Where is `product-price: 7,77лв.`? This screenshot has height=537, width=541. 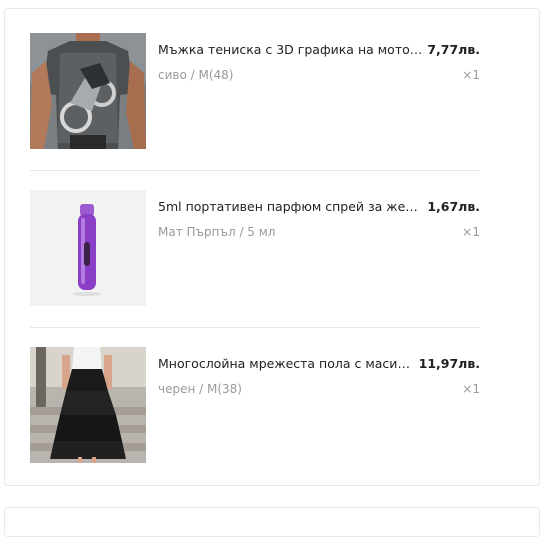 product-price: 7,77лв. is located at coordinates (453, 49).